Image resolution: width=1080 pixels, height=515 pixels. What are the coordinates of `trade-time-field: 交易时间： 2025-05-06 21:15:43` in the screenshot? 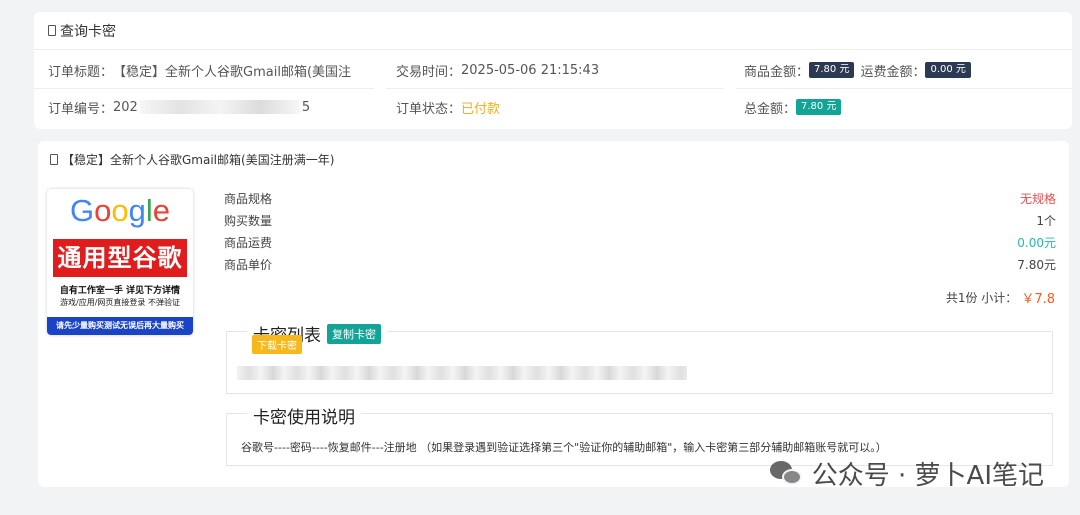 It's located at (497, 70).